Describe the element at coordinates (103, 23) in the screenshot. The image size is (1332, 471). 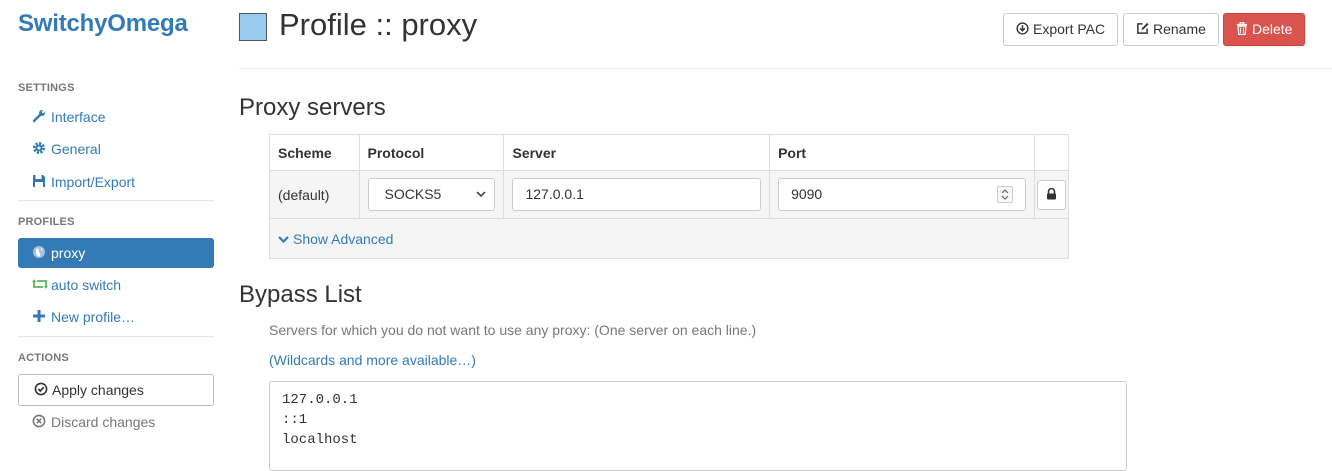
I see `brand-title: SwitchyOmega` at that location.